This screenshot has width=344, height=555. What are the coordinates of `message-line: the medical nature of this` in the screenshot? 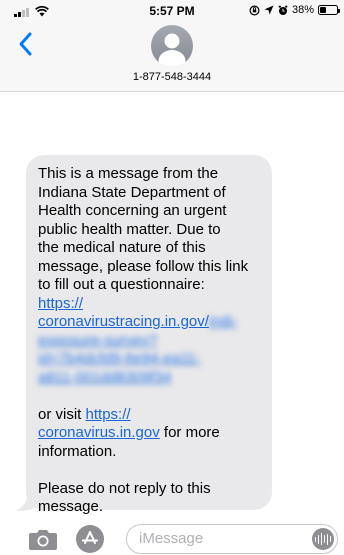 It's located at (122, 247).